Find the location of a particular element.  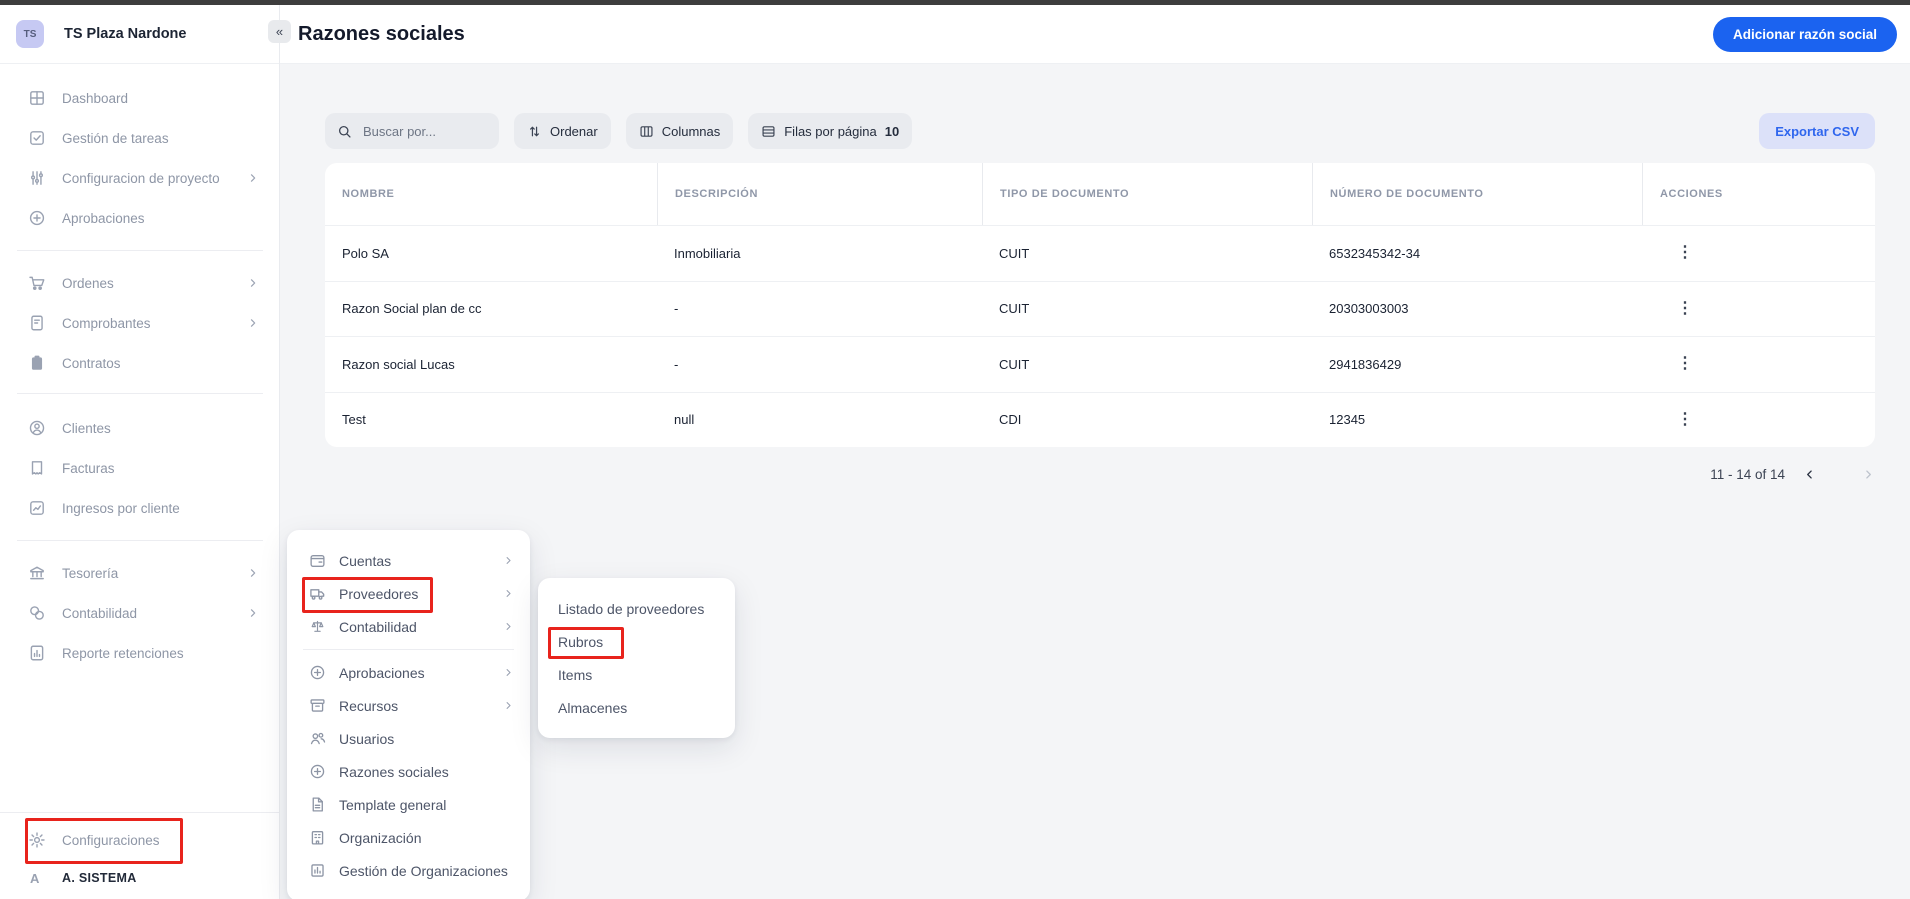

menu-item-aprobaciones: Aprobaciones is located at coordinates (408, 672).